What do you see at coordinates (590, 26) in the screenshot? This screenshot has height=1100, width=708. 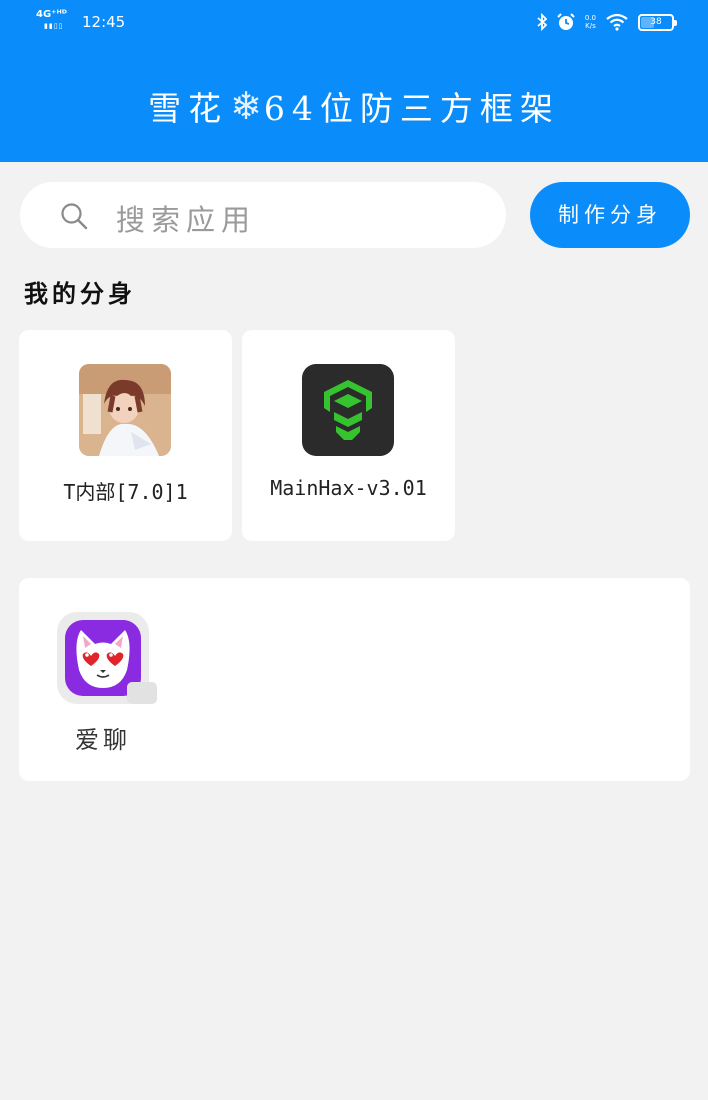 I see `net-speed-unit: K/s` at bounding box center [590, 26].